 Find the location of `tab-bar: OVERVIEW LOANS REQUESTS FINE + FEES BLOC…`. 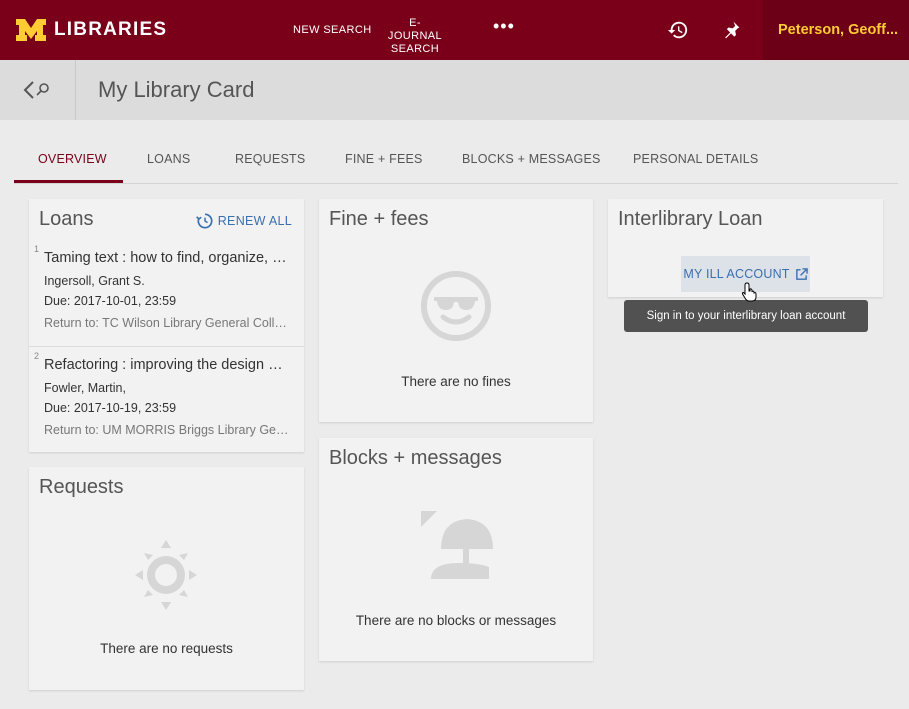

tab-bar: OVERVIEW LOANS REQUESTS FINE + FEES BLOC… is located at coordinates (456, 162).